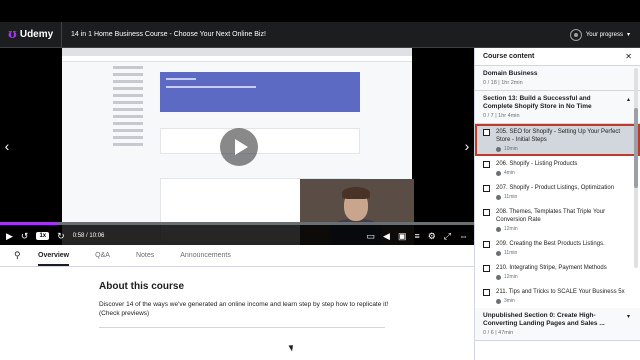 This screenshot has height=360, width=640. I want to click on udemy-logo-icon: ʊ, so click(12, 34).